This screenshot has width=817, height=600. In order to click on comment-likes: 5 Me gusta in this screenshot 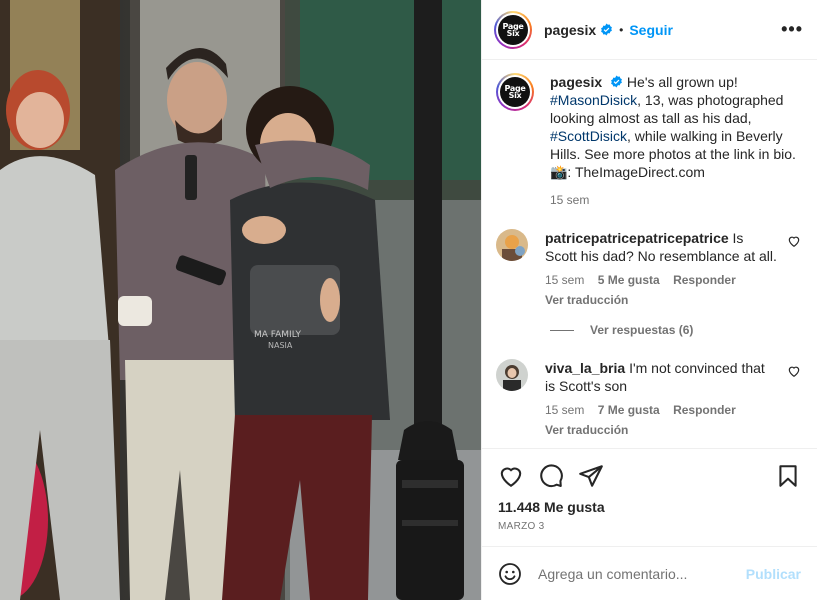, I will do `click(629, 280)`.